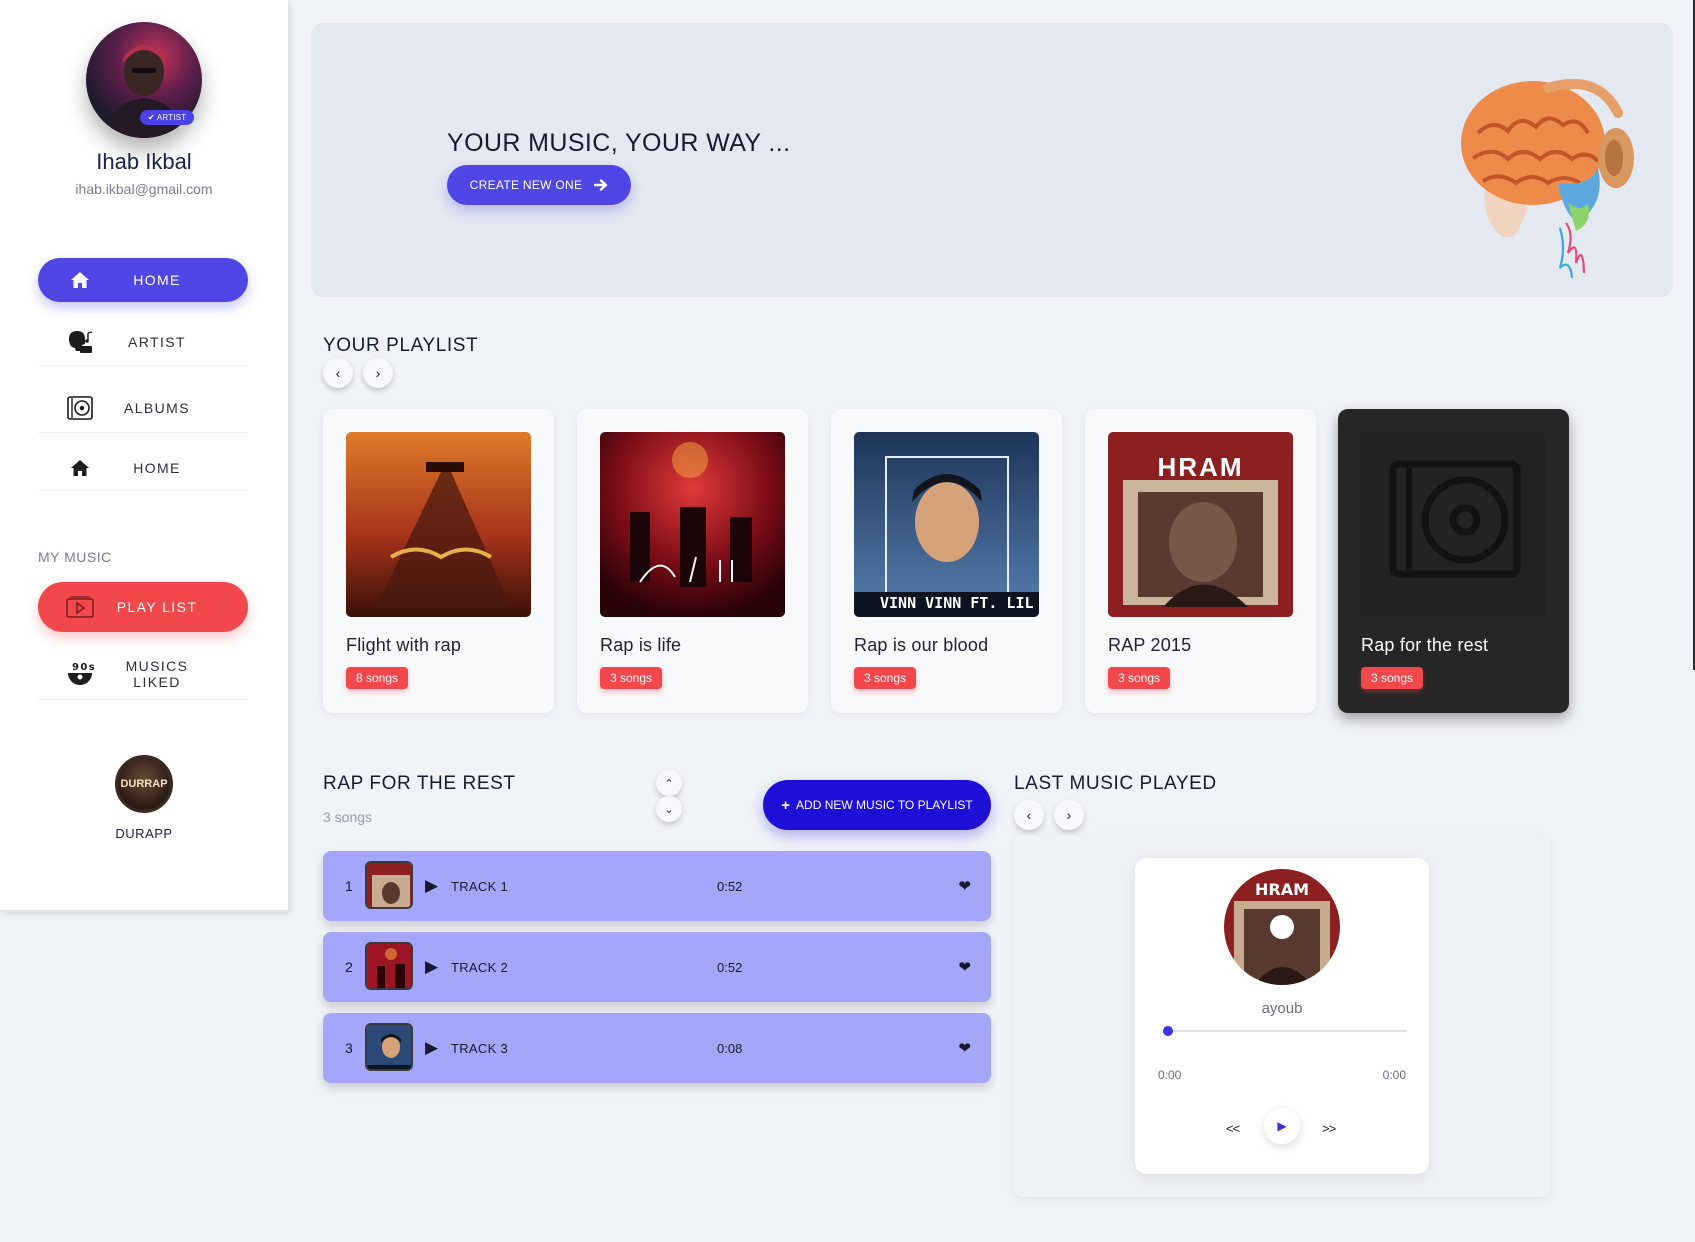  What do you see at coordinates (75, 557) in the screenshot?
I see `section-label-my-music: MY MUSIC` at bounding box center [75, 557].